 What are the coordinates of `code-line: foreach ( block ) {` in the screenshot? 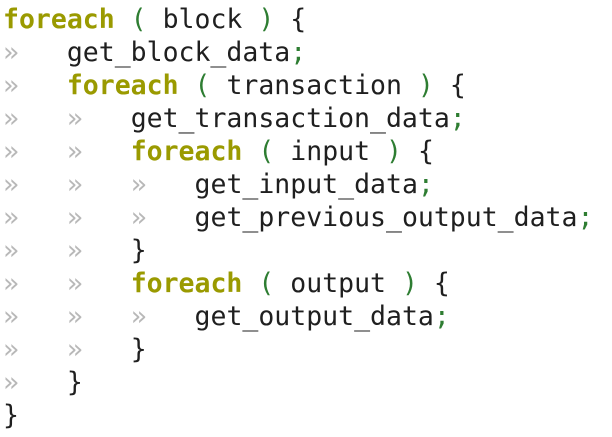 It's located at (298, 19).